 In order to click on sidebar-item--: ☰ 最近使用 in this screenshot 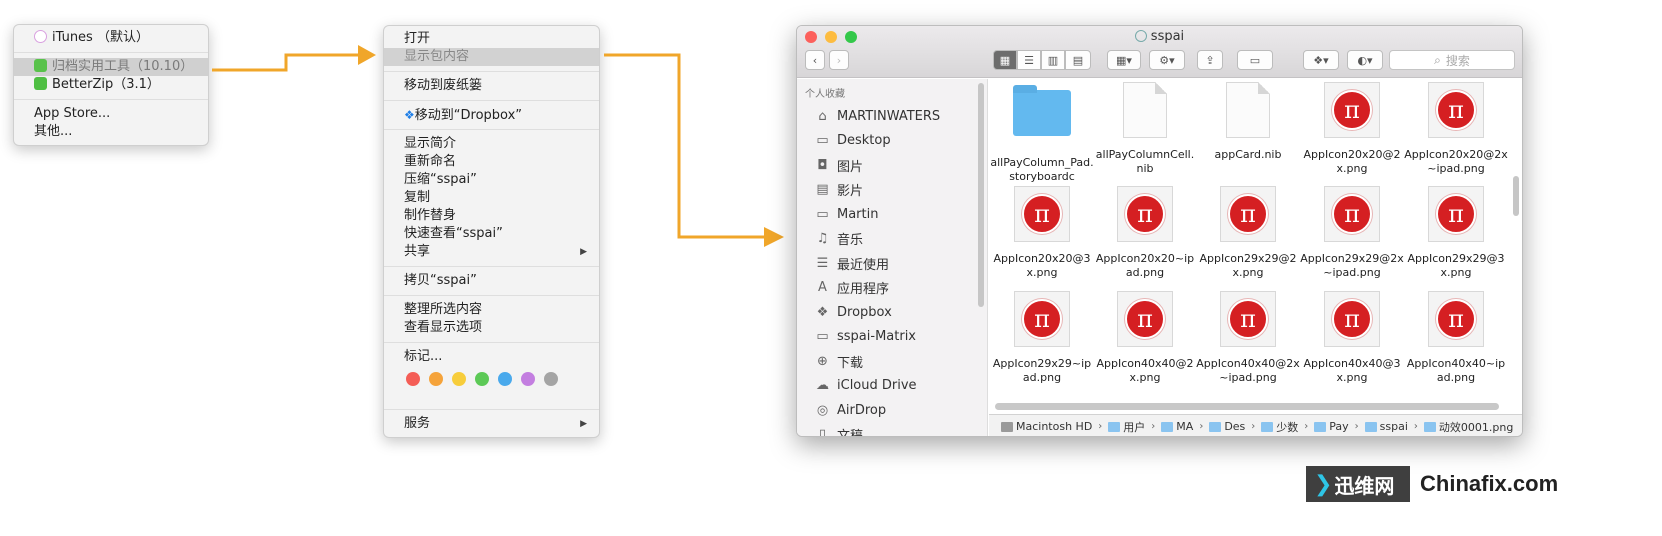, I will do `click(892, 263)`.